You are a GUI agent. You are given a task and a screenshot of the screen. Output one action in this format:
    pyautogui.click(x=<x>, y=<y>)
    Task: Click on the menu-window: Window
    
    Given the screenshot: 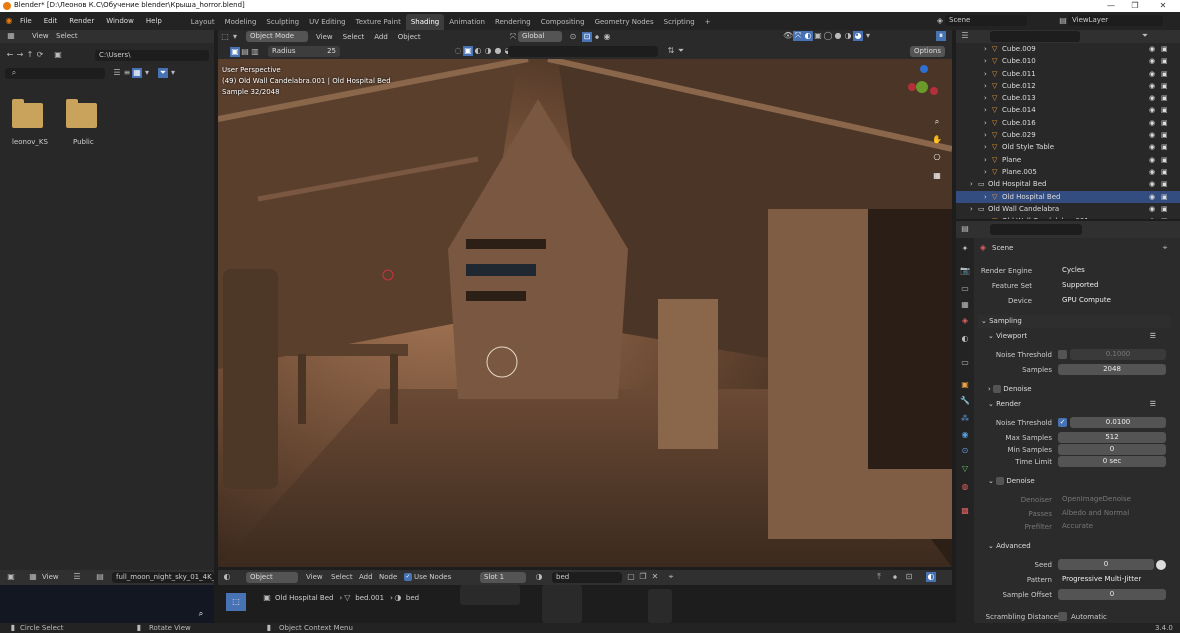 What is the action you would take?
    pyautogui.click(x=120, y=21)
    